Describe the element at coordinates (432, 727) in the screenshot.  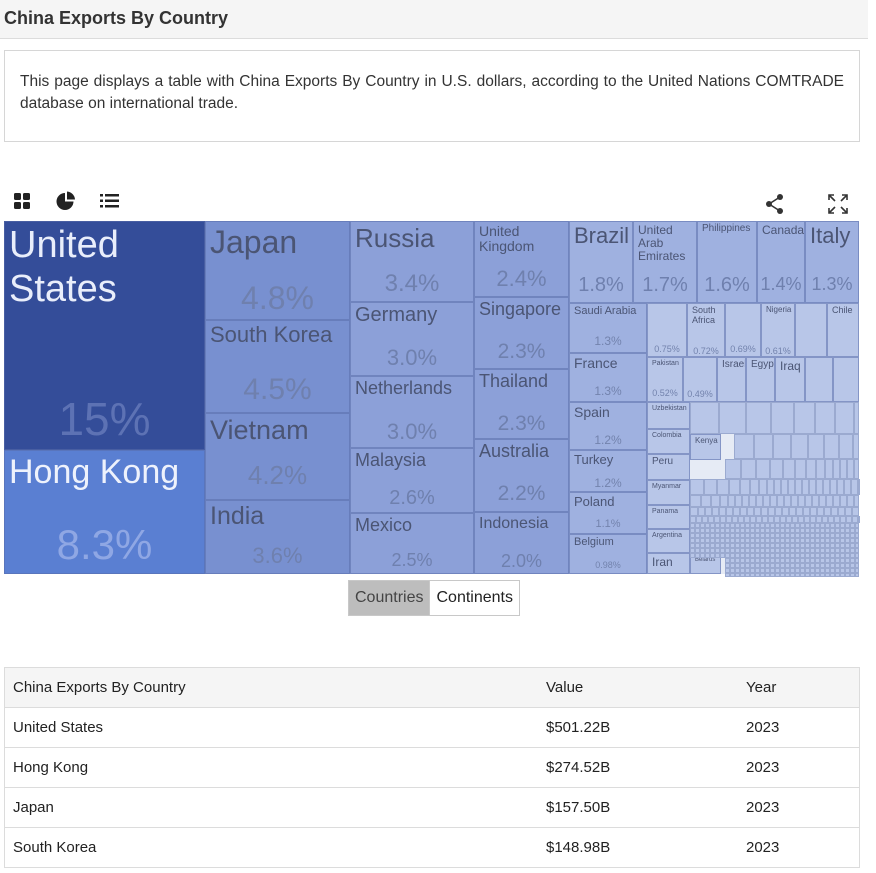
I see `table-row: United States $501.22B 2023` at that location.